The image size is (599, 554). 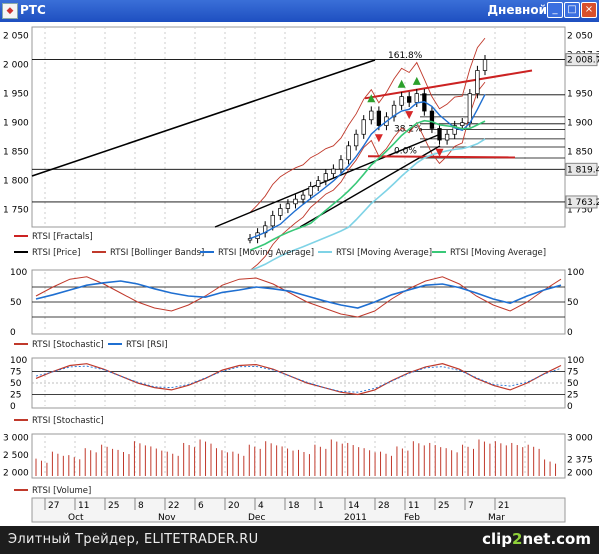 I want to click on volume-panel: 3 000 2 500 2 000 3 000 2 375 2 000, so click(x=298, y=456).